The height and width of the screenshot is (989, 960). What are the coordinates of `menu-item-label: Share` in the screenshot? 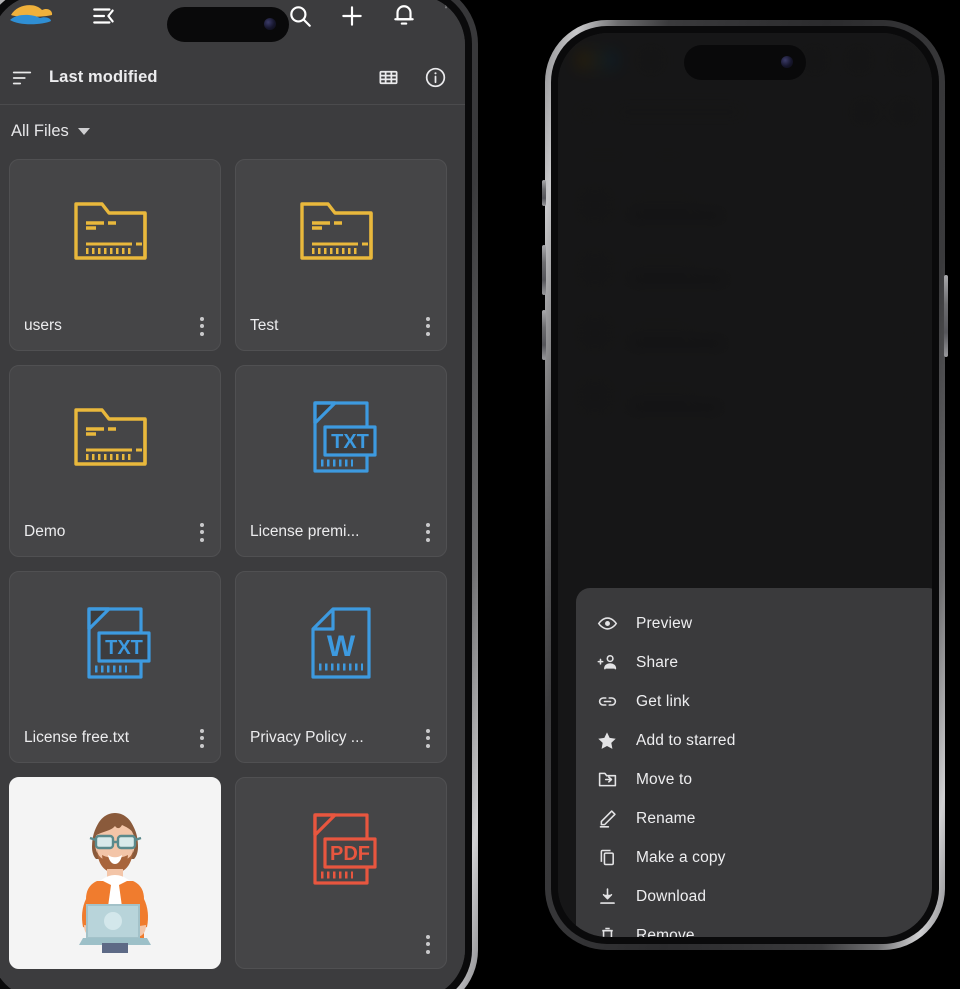 It's located at (657, 662).